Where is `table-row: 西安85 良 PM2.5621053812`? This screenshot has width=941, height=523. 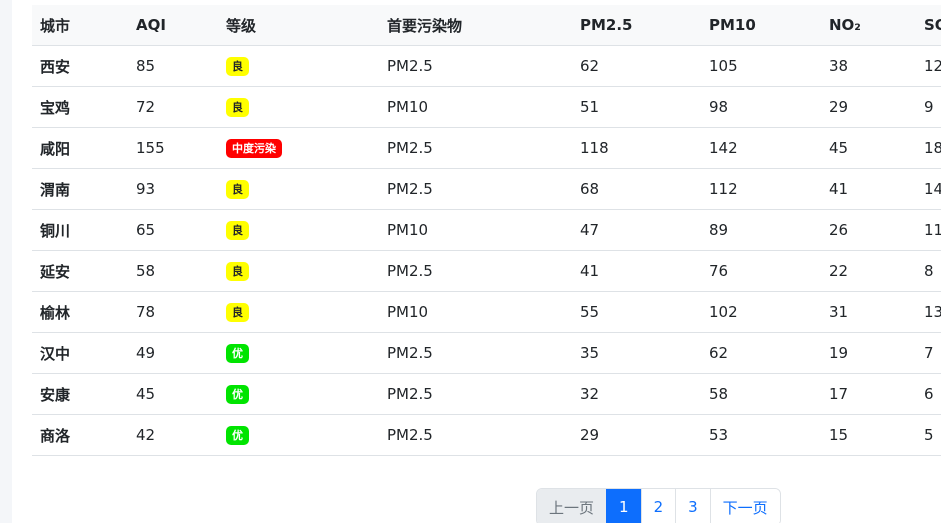 table-row: 西安85 良 PM2.5621053812 is located at coordinates (486, 66).